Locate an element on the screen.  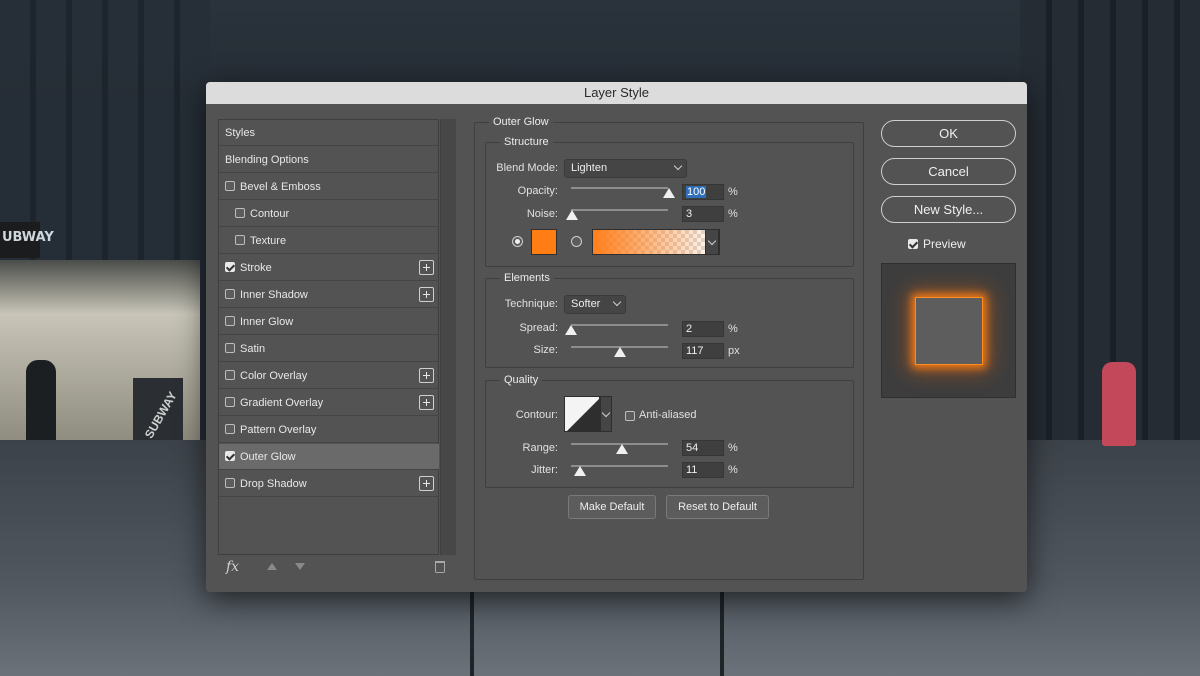
trash-icon is located at coordinates (440, 567).